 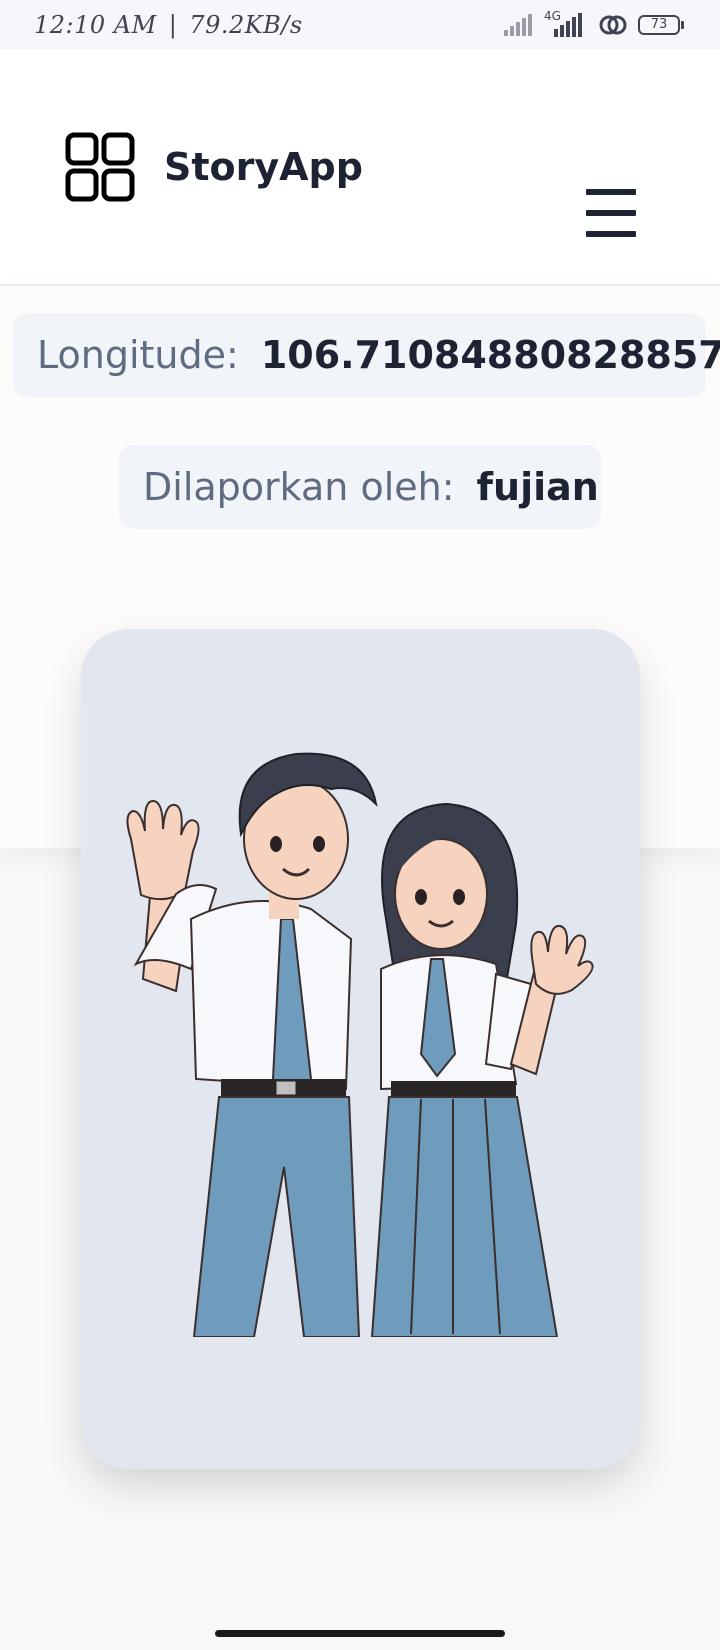 What do you see at coordinates (613, 24) in the screenshot?
I see `hotspot-icon` at bounding box center [613, 24].